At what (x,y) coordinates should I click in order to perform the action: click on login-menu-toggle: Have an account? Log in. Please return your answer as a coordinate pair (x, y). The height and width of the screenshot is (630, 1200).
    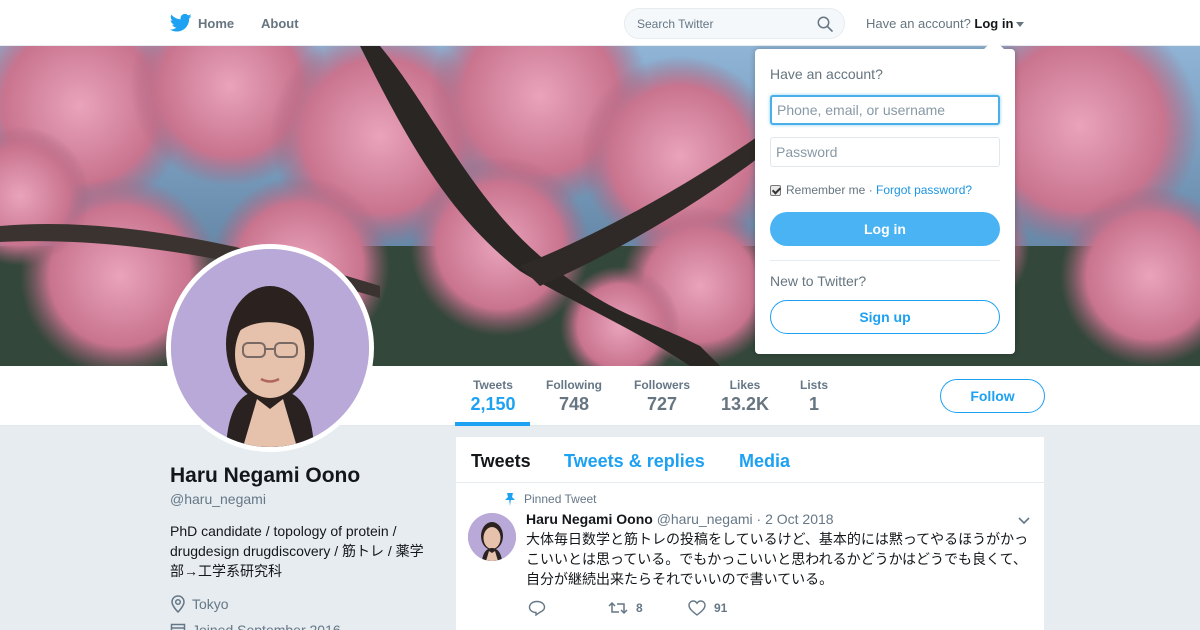
    Looking at the image, I should click on (945, 23).